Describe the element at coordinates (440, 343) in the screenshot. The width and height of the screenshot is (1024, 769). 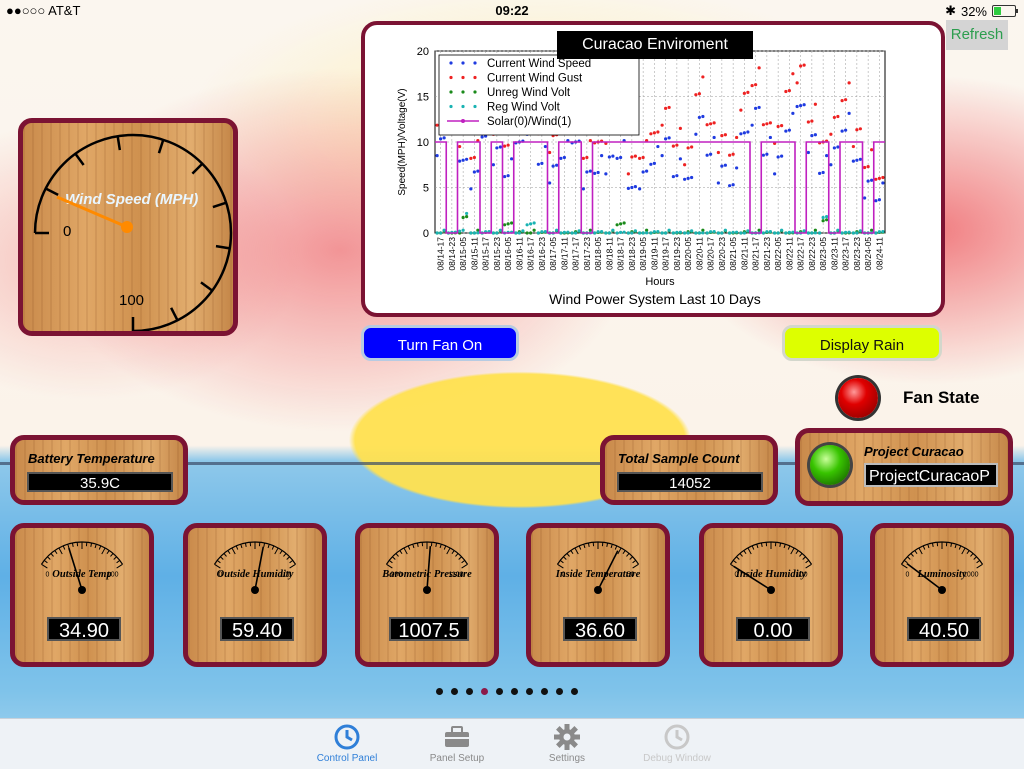
I see `turn-fan-on-button: Turn Fan On` at that location.